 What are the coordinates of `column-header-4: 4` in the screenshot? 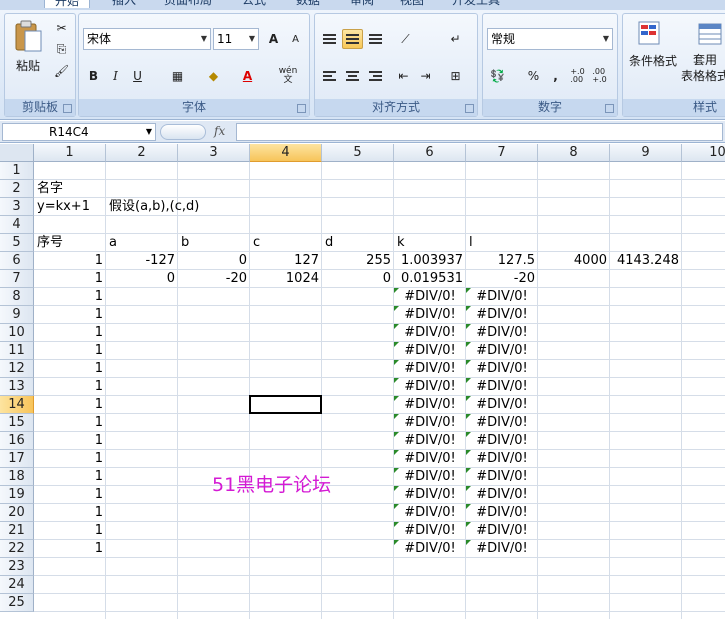 It's located at (286, 153).